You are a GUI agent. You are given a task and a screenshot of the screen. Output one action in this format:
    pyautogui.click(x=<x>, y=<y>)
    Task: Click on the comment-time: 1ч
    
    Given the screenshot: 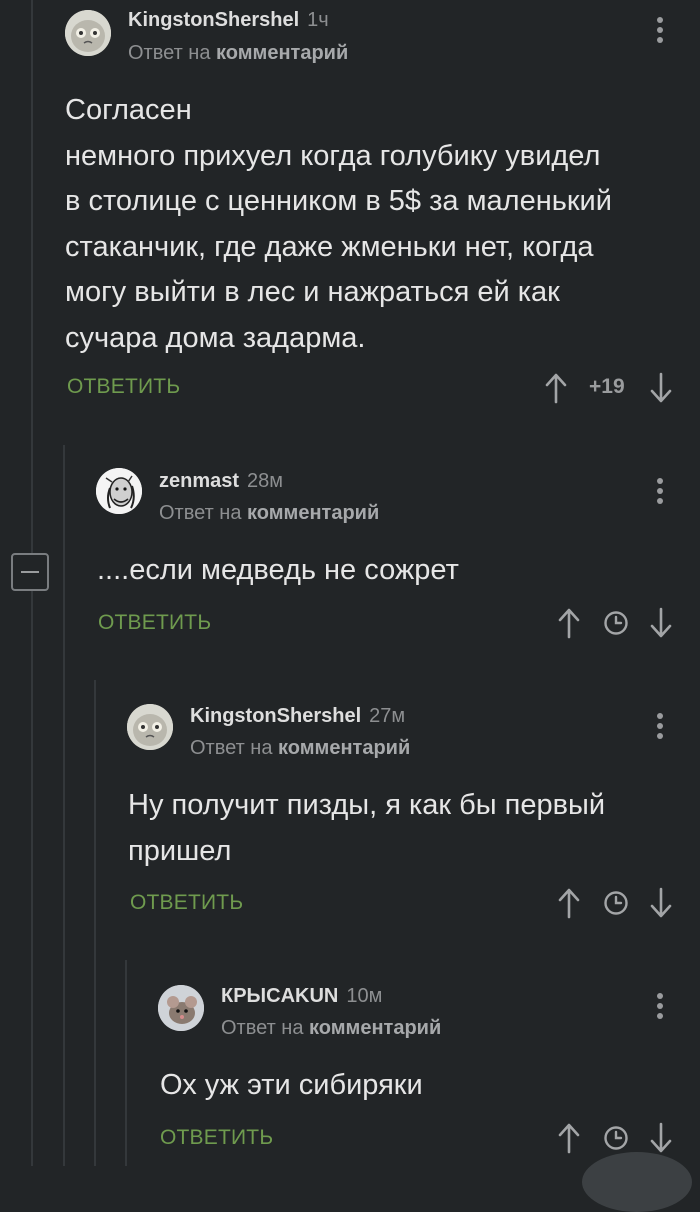 What is the action you would take?
    pyautogui.click(x=318, y=20)
    